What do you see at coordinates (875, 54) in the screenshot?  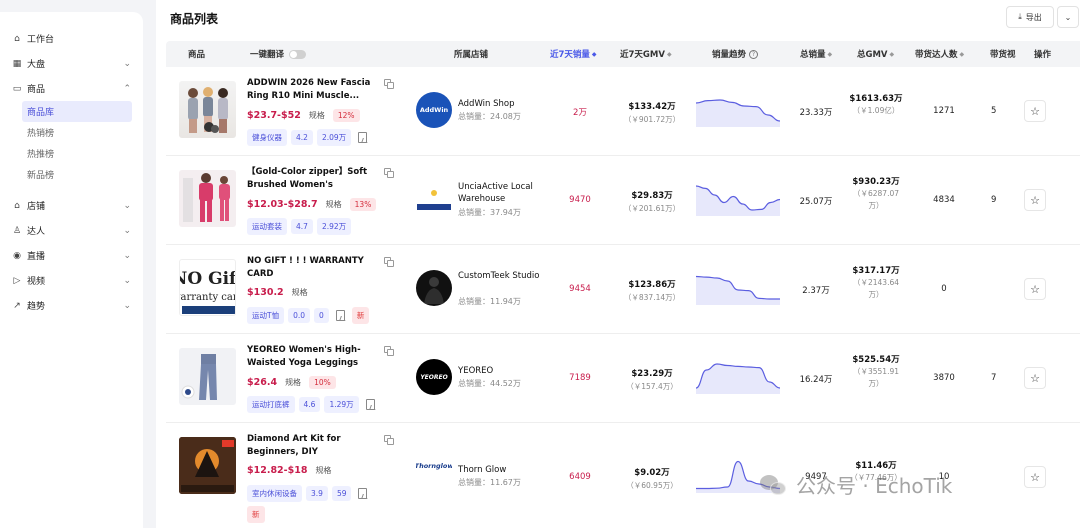 I see `col-total-gmv: 总GMV ◆` at bounding box center [875, 54].